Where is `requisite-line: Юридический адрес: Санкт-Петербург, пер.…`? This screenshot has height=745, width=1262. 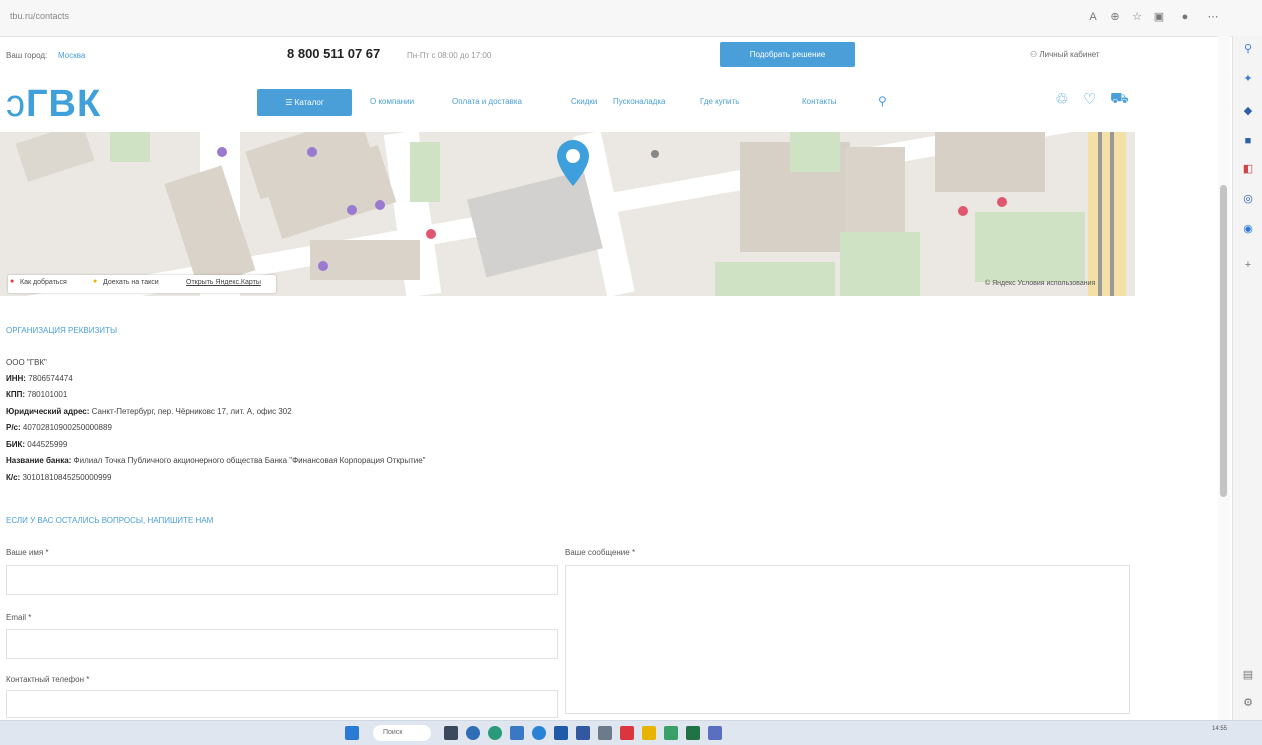
requisite-line: Юридический адрес: Санкт-Петербург, пер.… is located at coordinates (149, 411).